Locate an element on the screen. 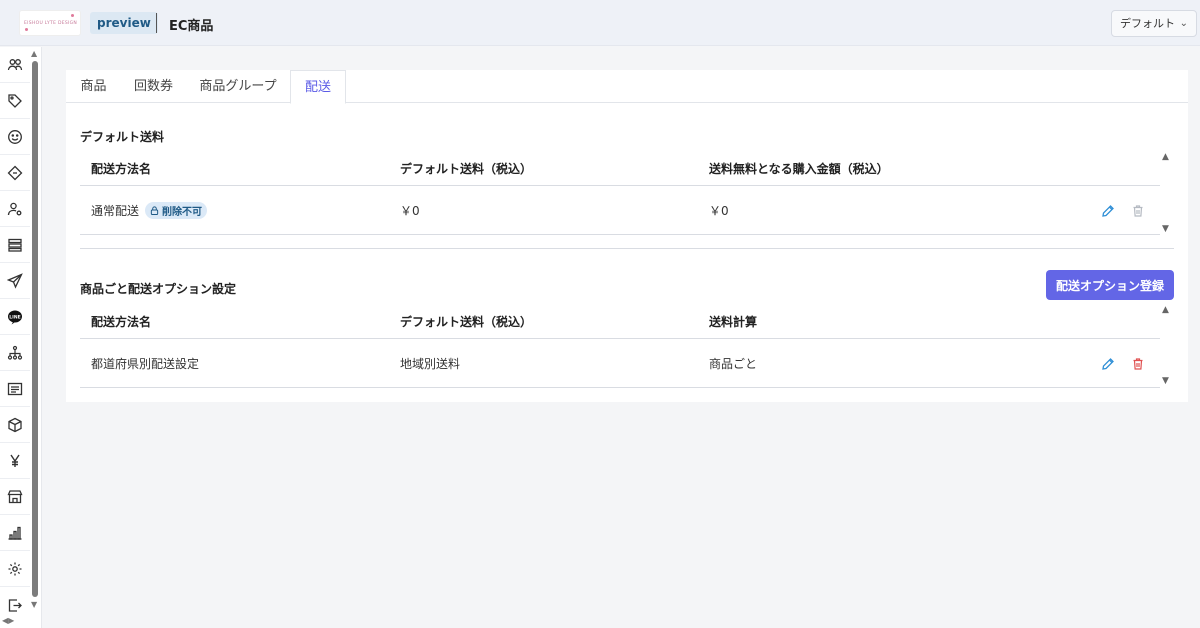 Image resolution: width=1200 pixels, height=628 pixels. sidebar-item-list is located at coordinates (15, 245).